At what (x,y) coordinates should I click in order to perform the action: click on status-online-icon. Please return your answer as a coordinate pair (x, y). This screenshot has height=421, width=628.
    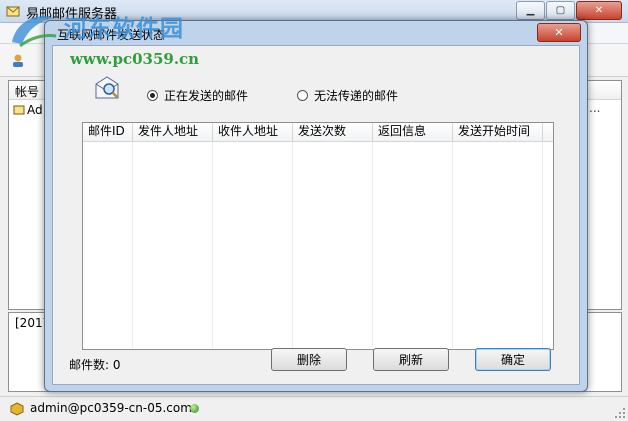
    Looking at the image, I should click on (194, 408).